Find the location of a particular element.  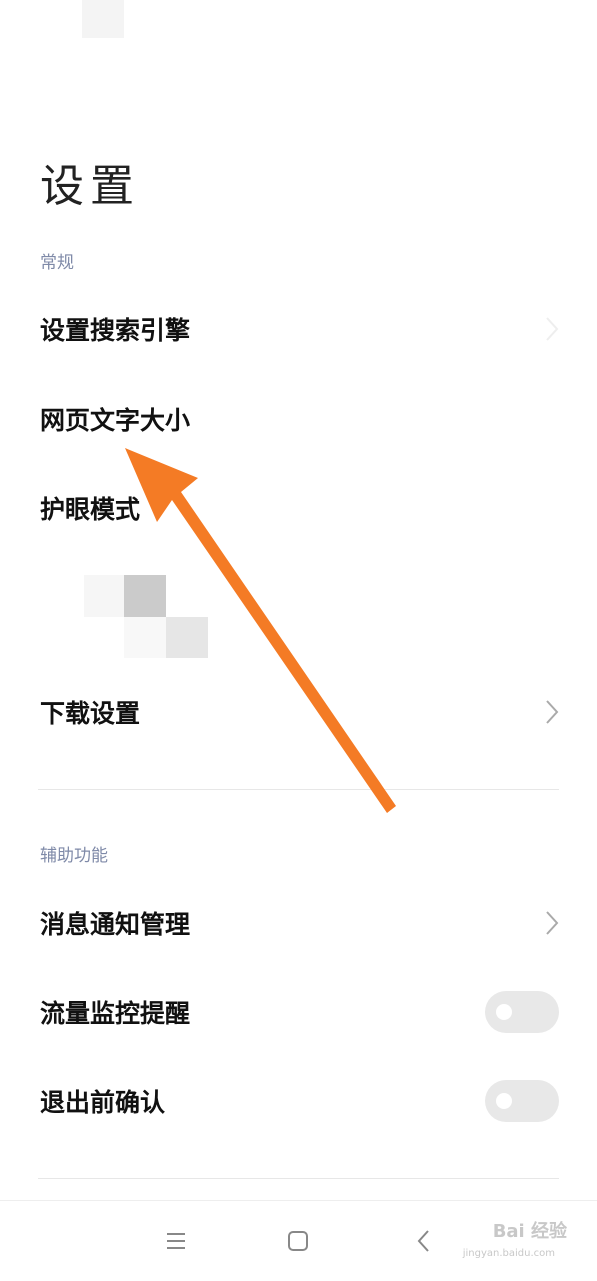

settings-item-label: 消息通知管理 is located at coordinates (115, 924).